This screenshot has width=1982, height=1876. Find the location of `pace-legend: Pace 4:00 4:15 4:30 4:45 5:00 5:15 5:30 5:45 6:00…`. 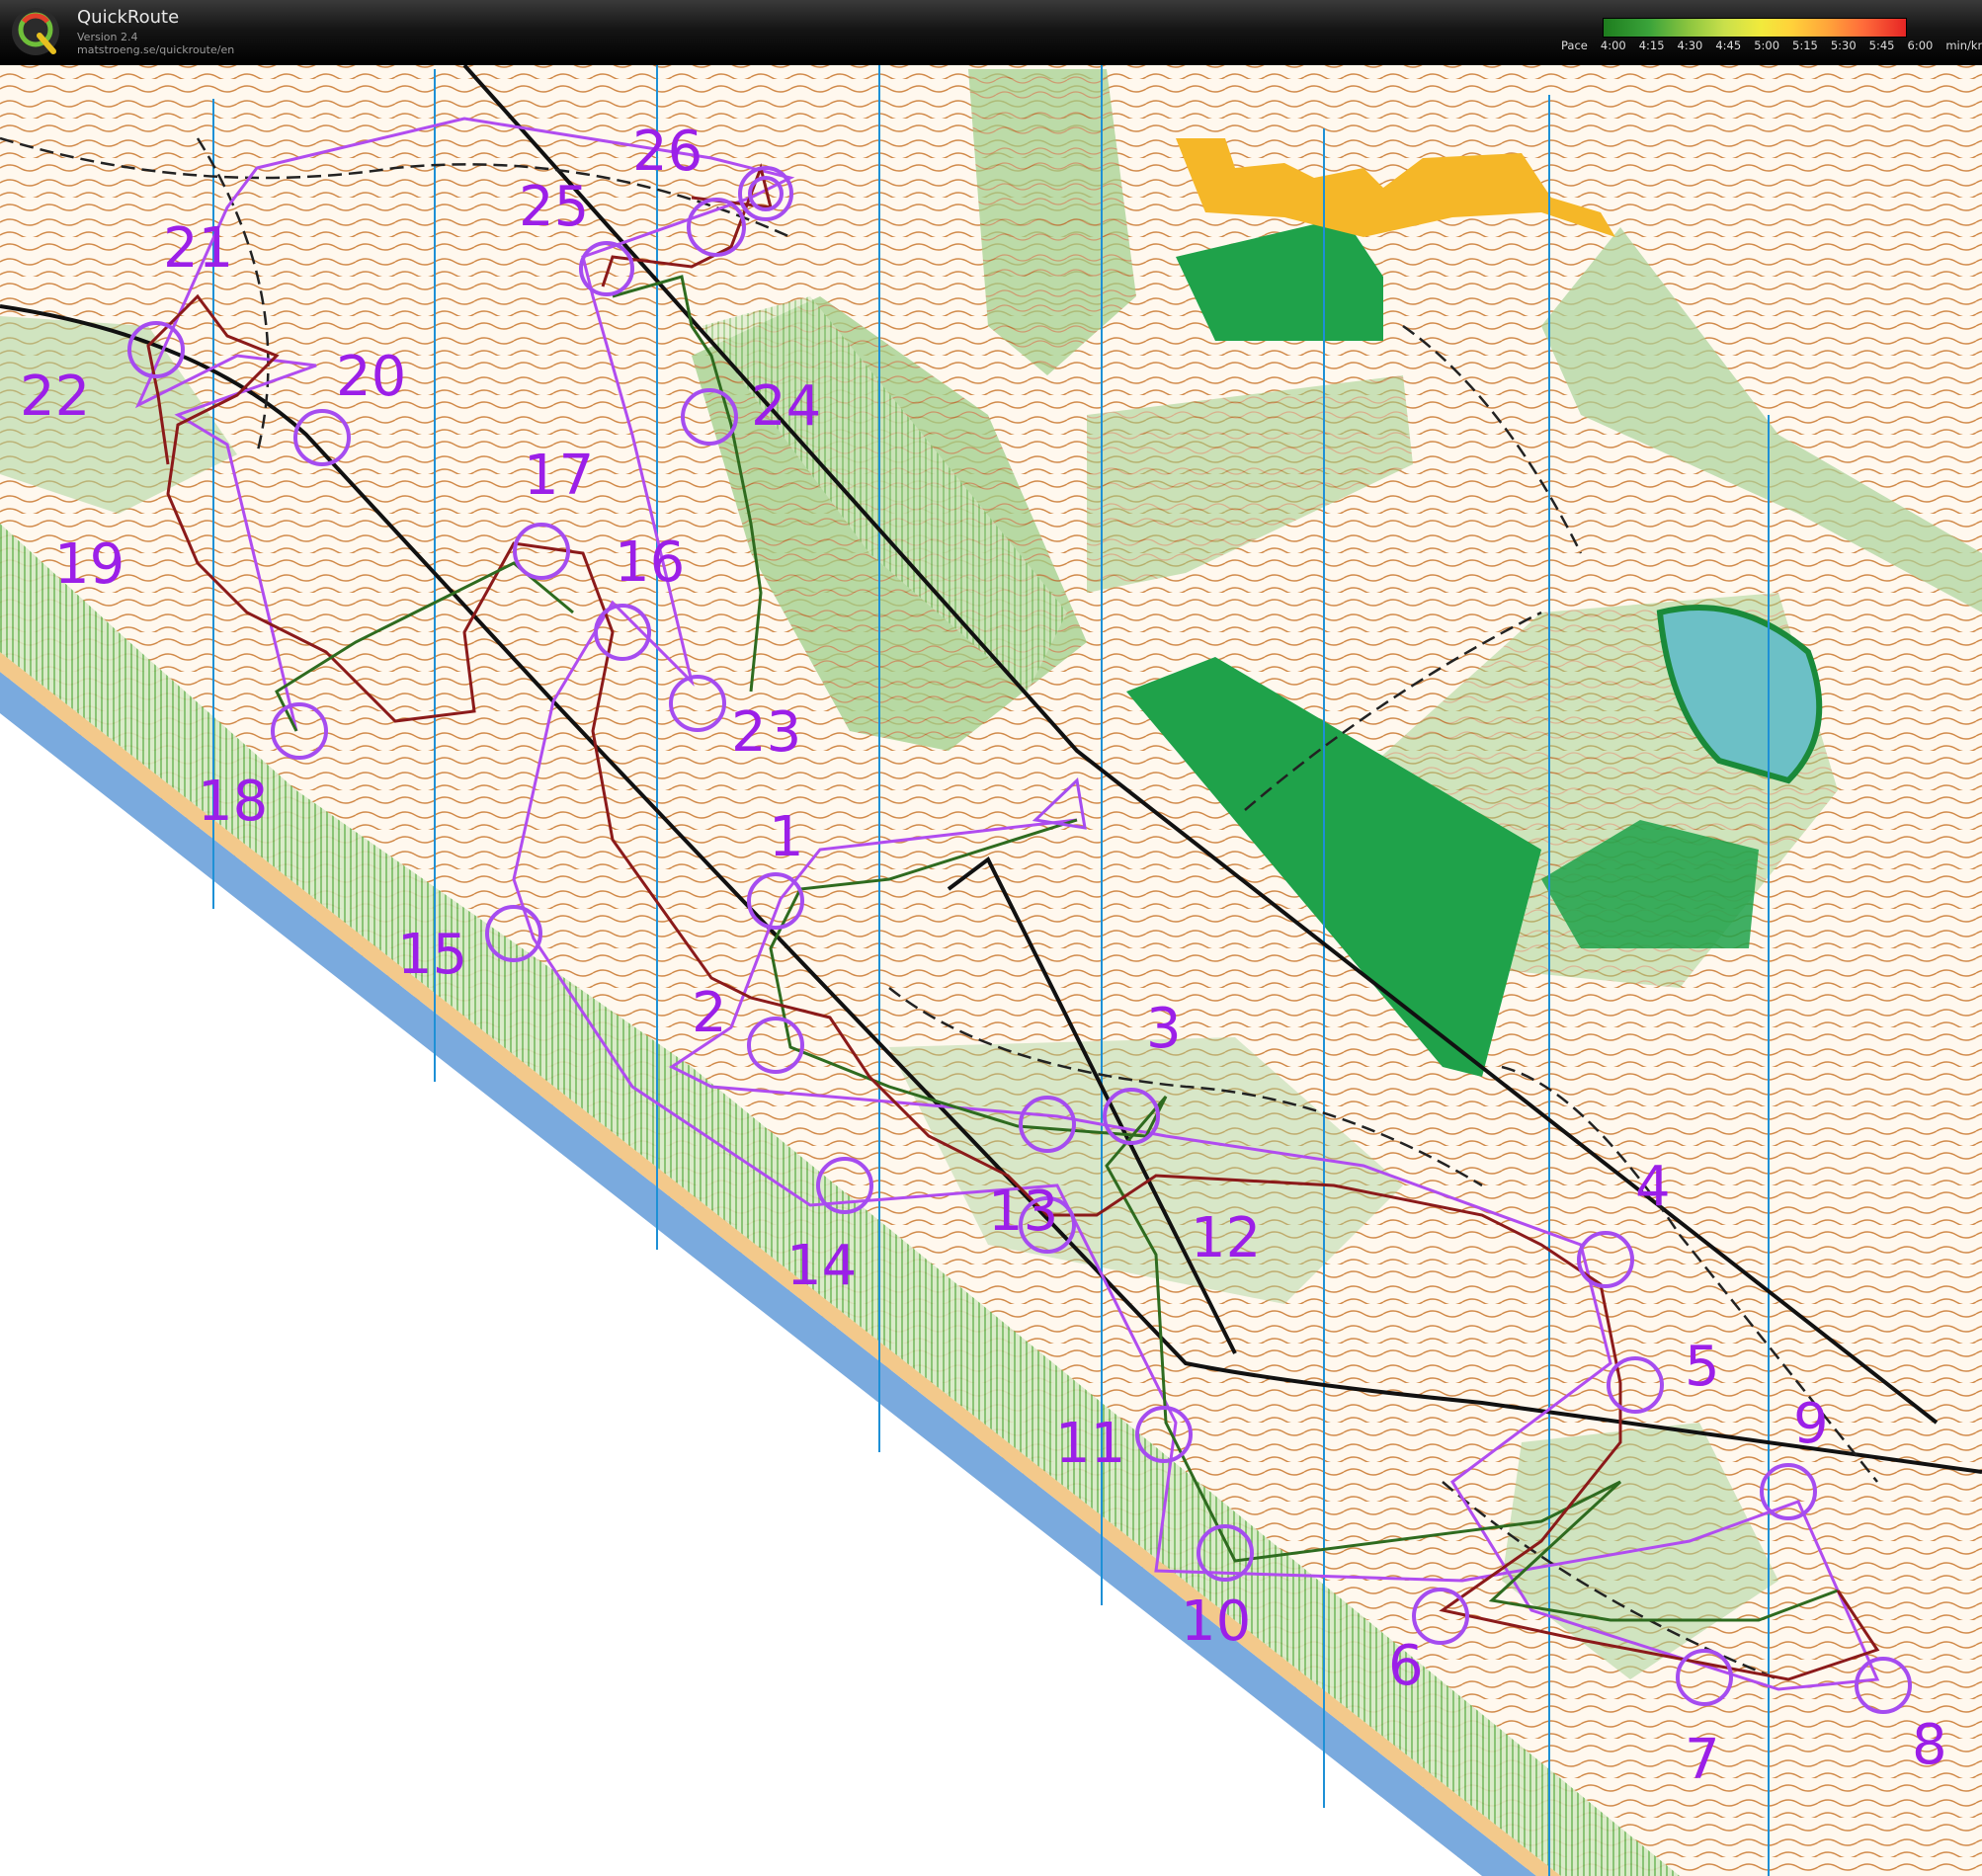

pace-legend: Pace 4:00 4:15 4:30 4:45 5:00 5:15 5:30 5:45 6:00… is located at coordinates (1771, 46).